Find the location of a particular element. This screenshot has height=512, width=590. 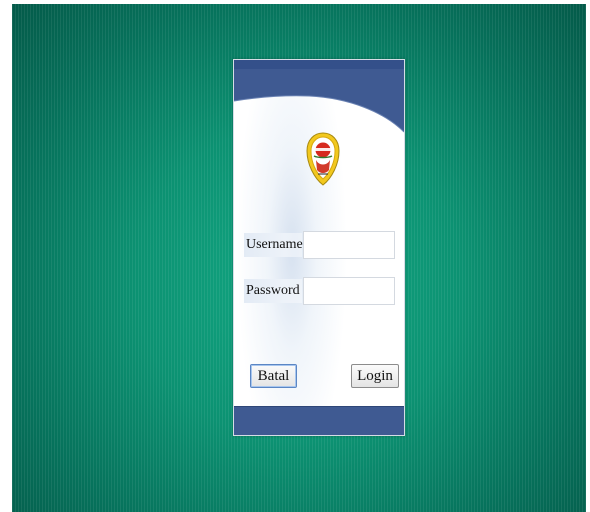

panel-footer is located at coordinates (319, 420).